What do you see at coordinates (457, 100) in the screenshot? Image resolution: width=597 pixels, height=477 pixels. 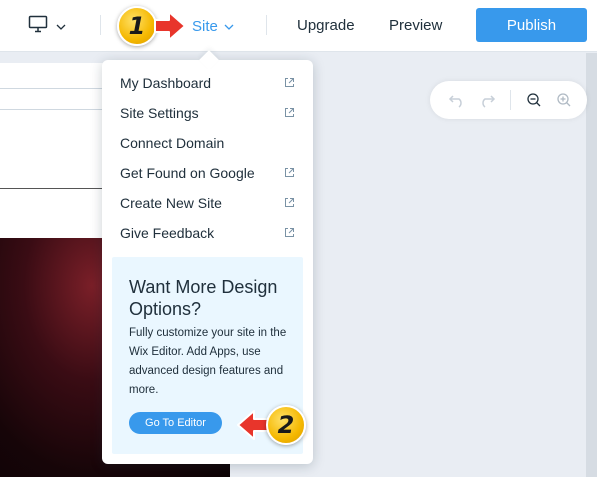 I see `undo-icon` at bounding box center [457, 100].